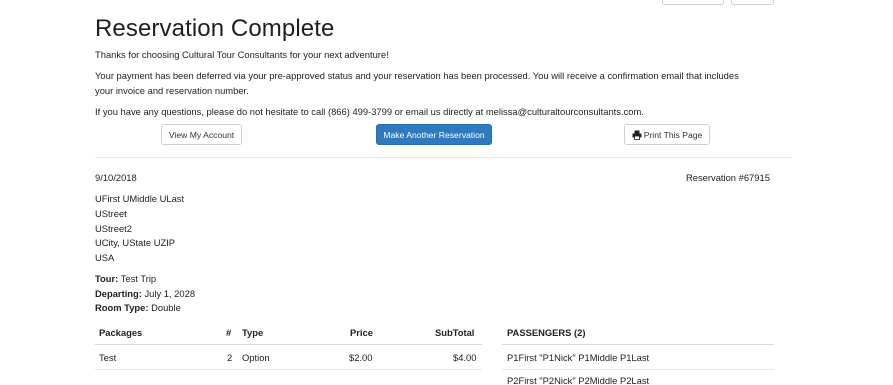 The height and width of the screenshot is (385, 893). I want to click on print-page-button: Print This Page, so click(667, 134).